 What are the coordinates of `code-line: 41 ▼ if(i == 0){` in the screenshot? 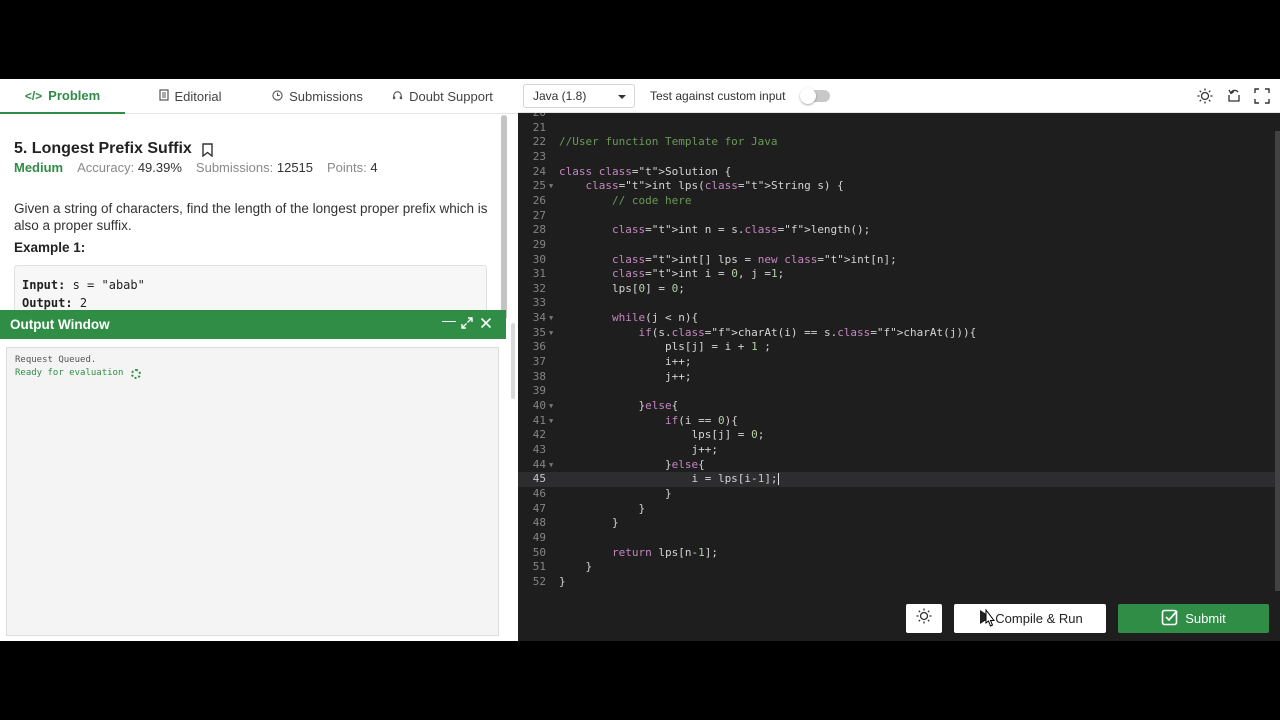 It's located at (897, 421).